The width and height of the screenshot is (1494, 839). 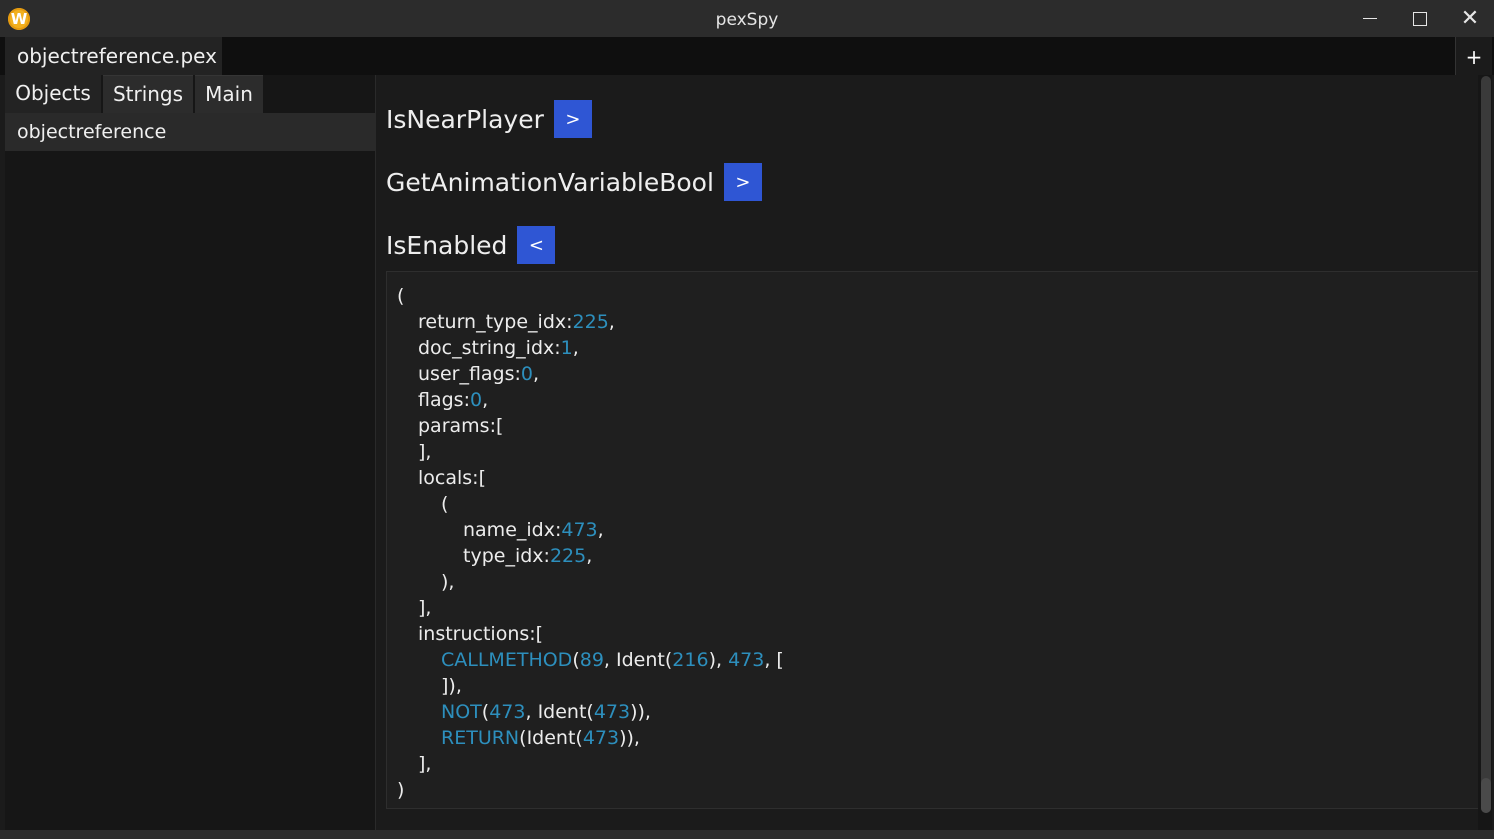 I want to click on close-button: ✕, so click(x=1469, y=18).